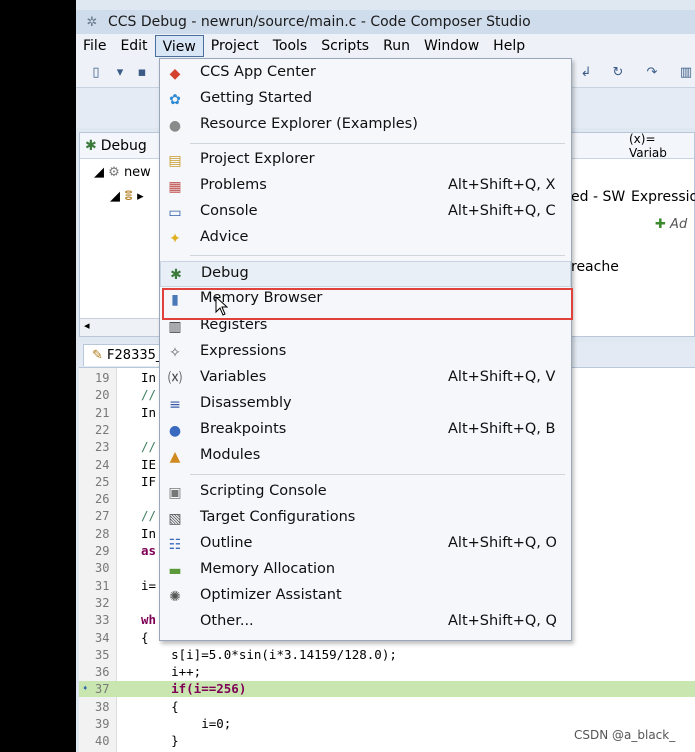 The width and height of the screenshot is (695, 752). I want to click on menu-item-debug: ✱ Debug, so click(365, 274).